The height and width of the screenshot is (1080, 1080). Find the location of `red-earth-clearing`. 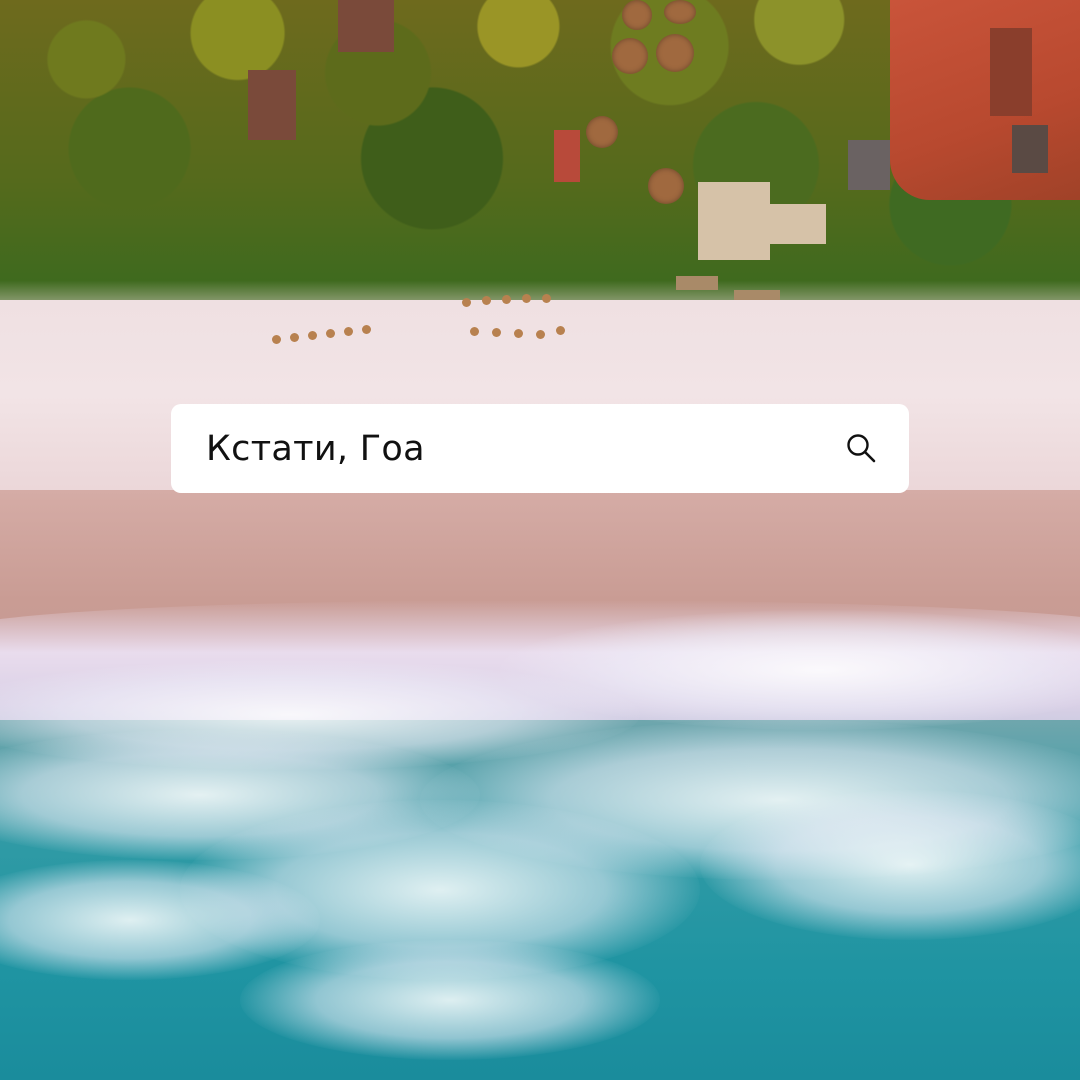

red-earth-clearing is located at coordinates (985, 100).